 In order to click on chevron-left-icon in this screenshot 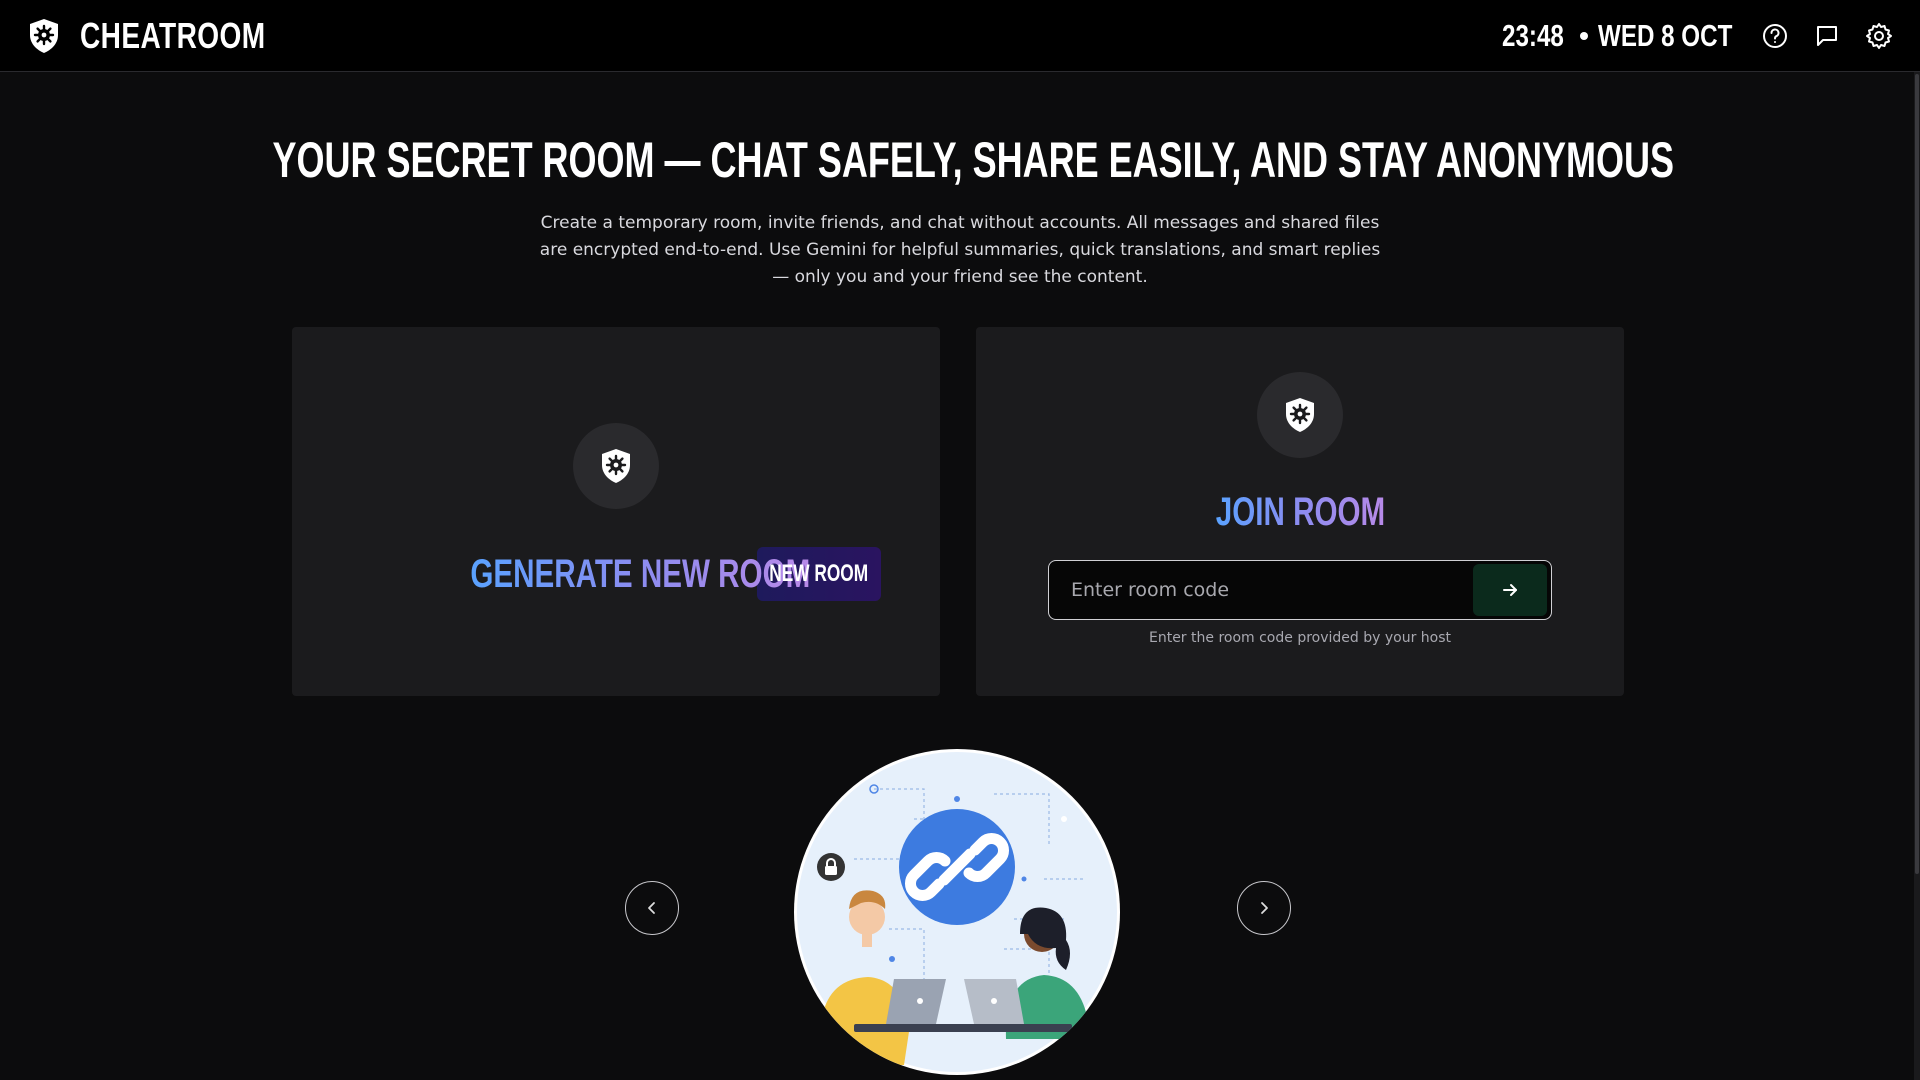, I will do `click(651, 908)`.